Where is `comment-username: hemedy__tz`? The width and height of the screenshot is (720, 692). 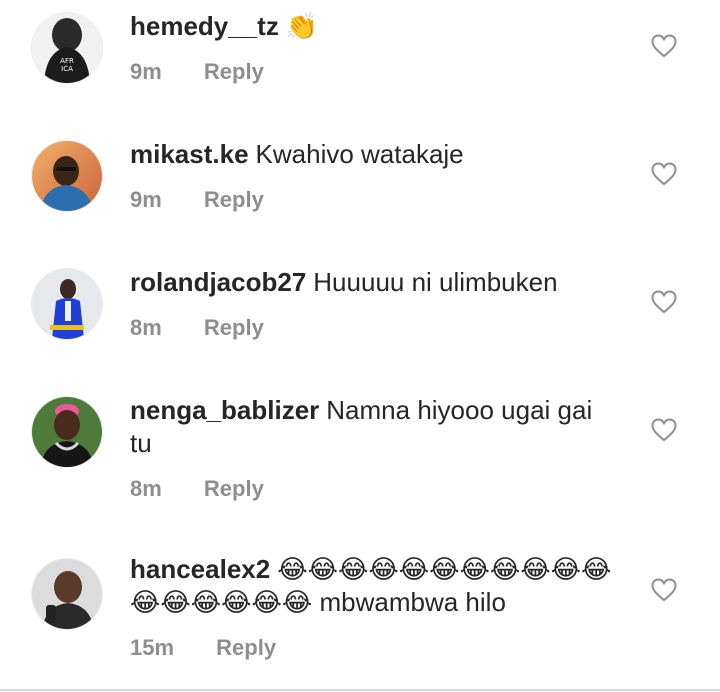 comment-username: hemedy__tz is located at coordinates (204, 26).